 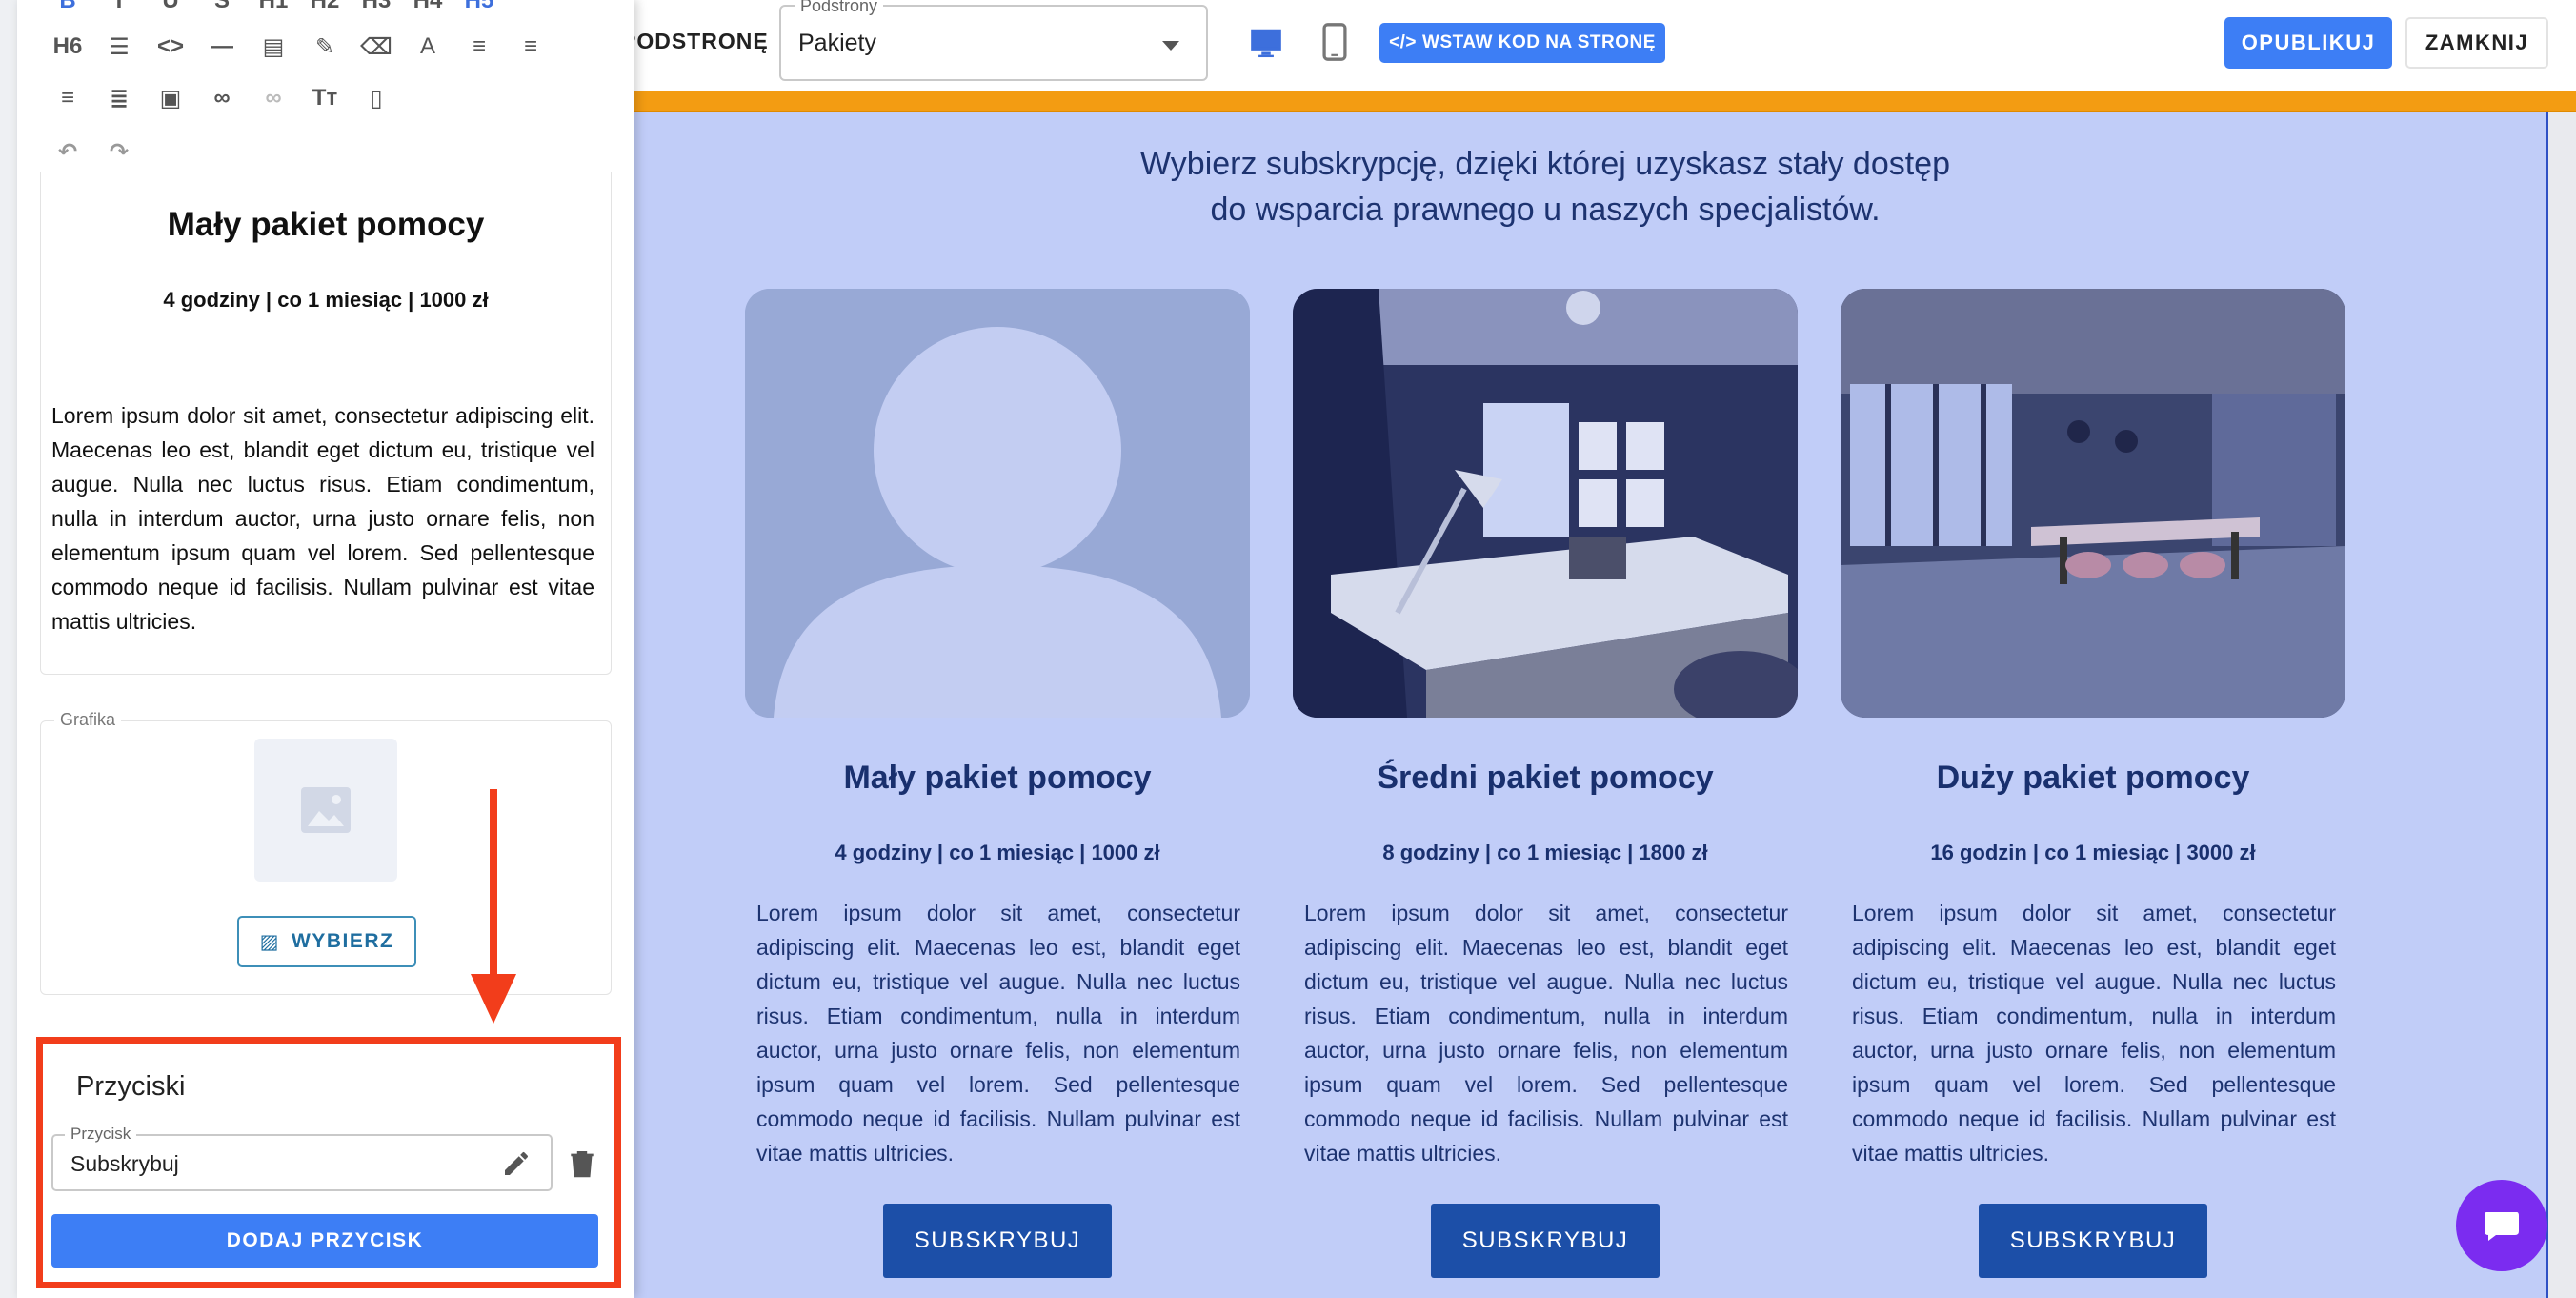 I want to click on editor-subtitle: 4 godziny | co 1 miesiąc | 1000 zł, so click(x=326, y=300).